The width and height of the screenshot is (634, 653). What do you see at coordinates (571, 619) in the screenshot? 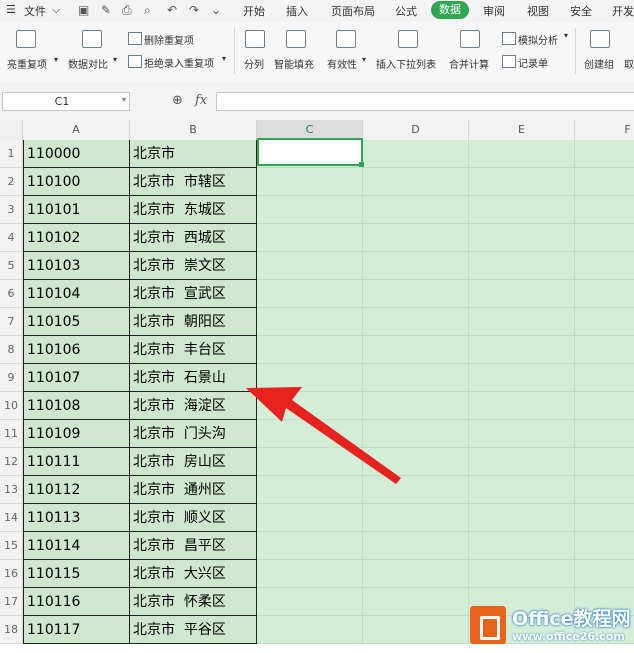
I see `watermark-title: Office教程网` at bounding box center [571, 619].